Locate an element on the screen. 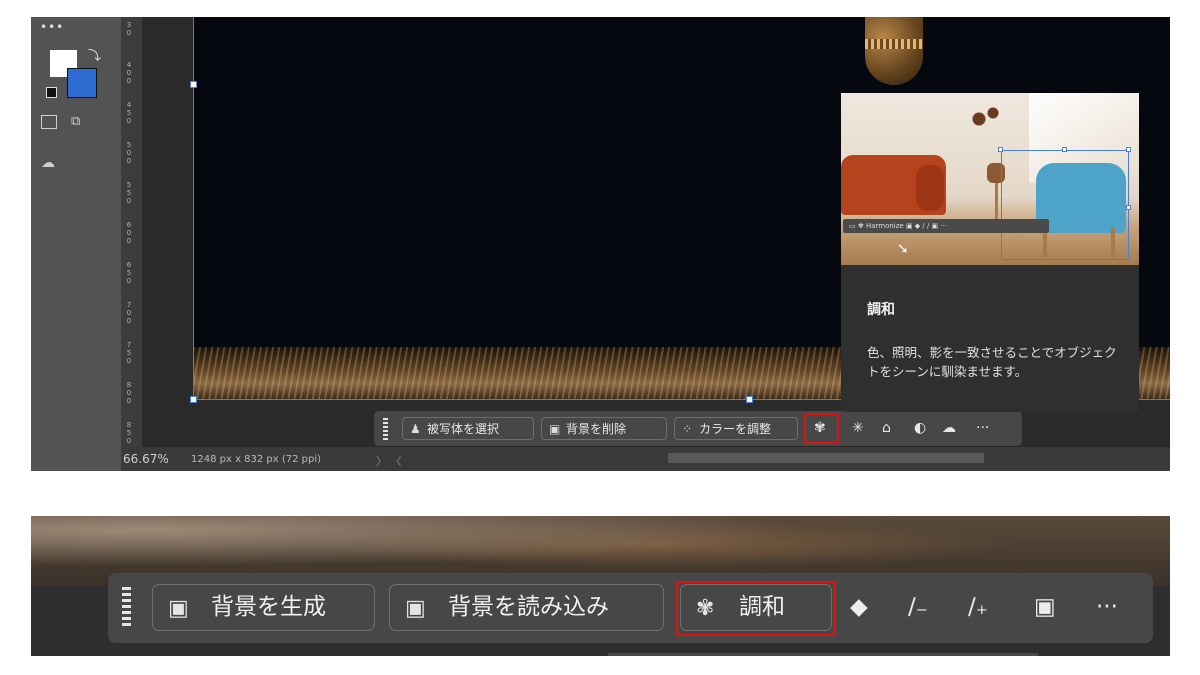  adjust-color-label: カラーを調整 is located at coordinates (735, 429).